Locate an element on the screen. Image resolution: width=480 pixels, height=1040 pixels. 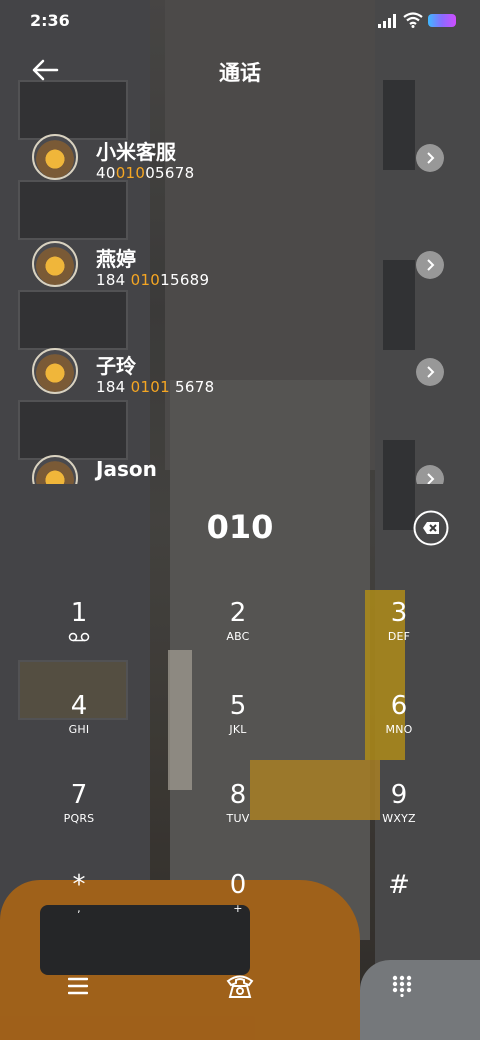
key-4: 4 GHI is located at coordinates (79, 736).